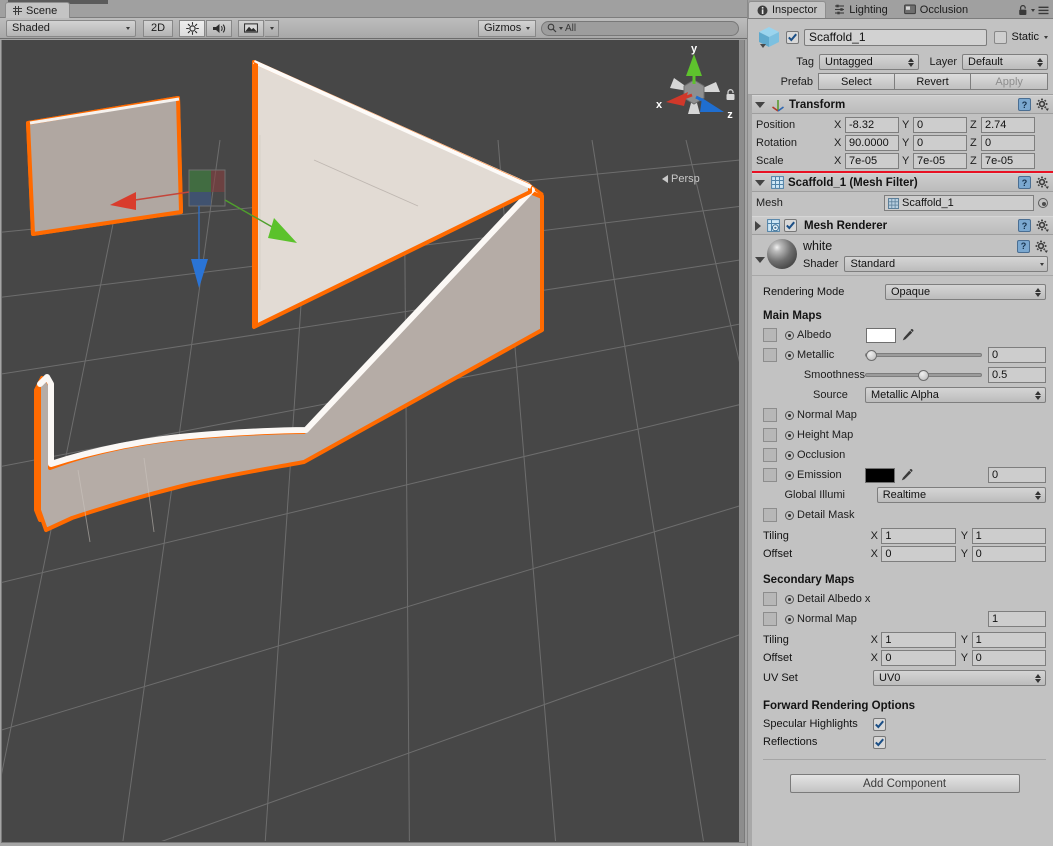 The image size is (1053, 846). What do you see at coordinates (787, 9) in the screenshot?
I see `tab-inspector: Inspector` at bounding box center [787, 9].